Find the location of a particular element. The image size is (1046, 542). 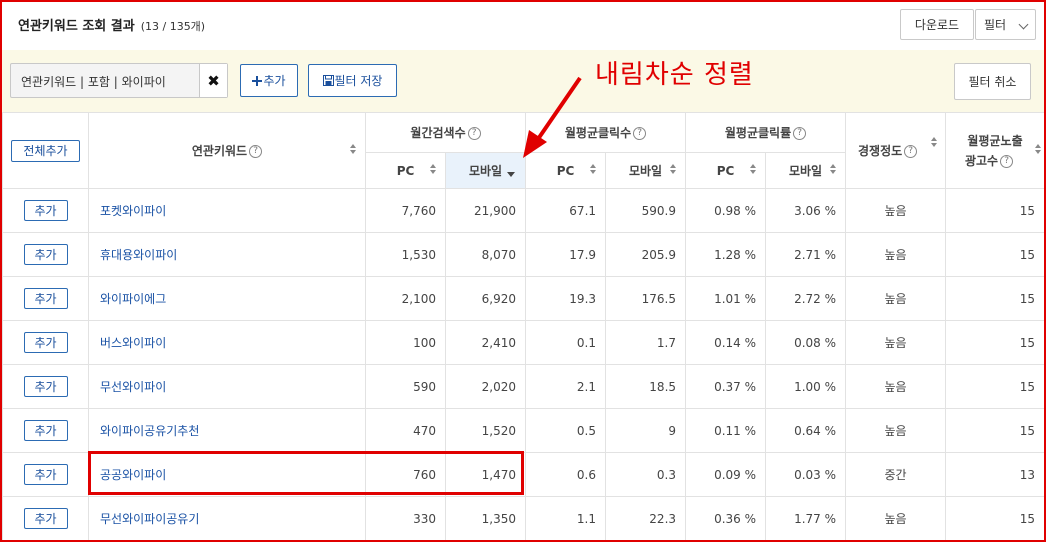

sort-desc-icon is located at coordinates (511, 174).